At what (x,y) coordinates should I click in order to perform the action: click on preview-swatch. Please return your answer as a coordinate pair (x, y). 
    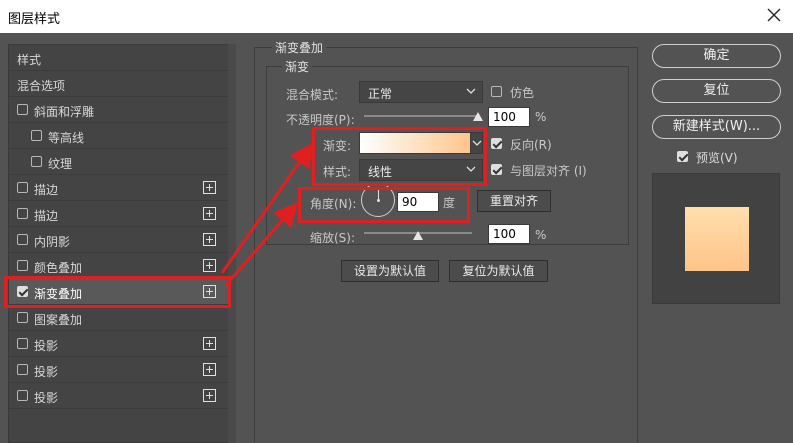
    Looking at the image, I should click on (717, 239).